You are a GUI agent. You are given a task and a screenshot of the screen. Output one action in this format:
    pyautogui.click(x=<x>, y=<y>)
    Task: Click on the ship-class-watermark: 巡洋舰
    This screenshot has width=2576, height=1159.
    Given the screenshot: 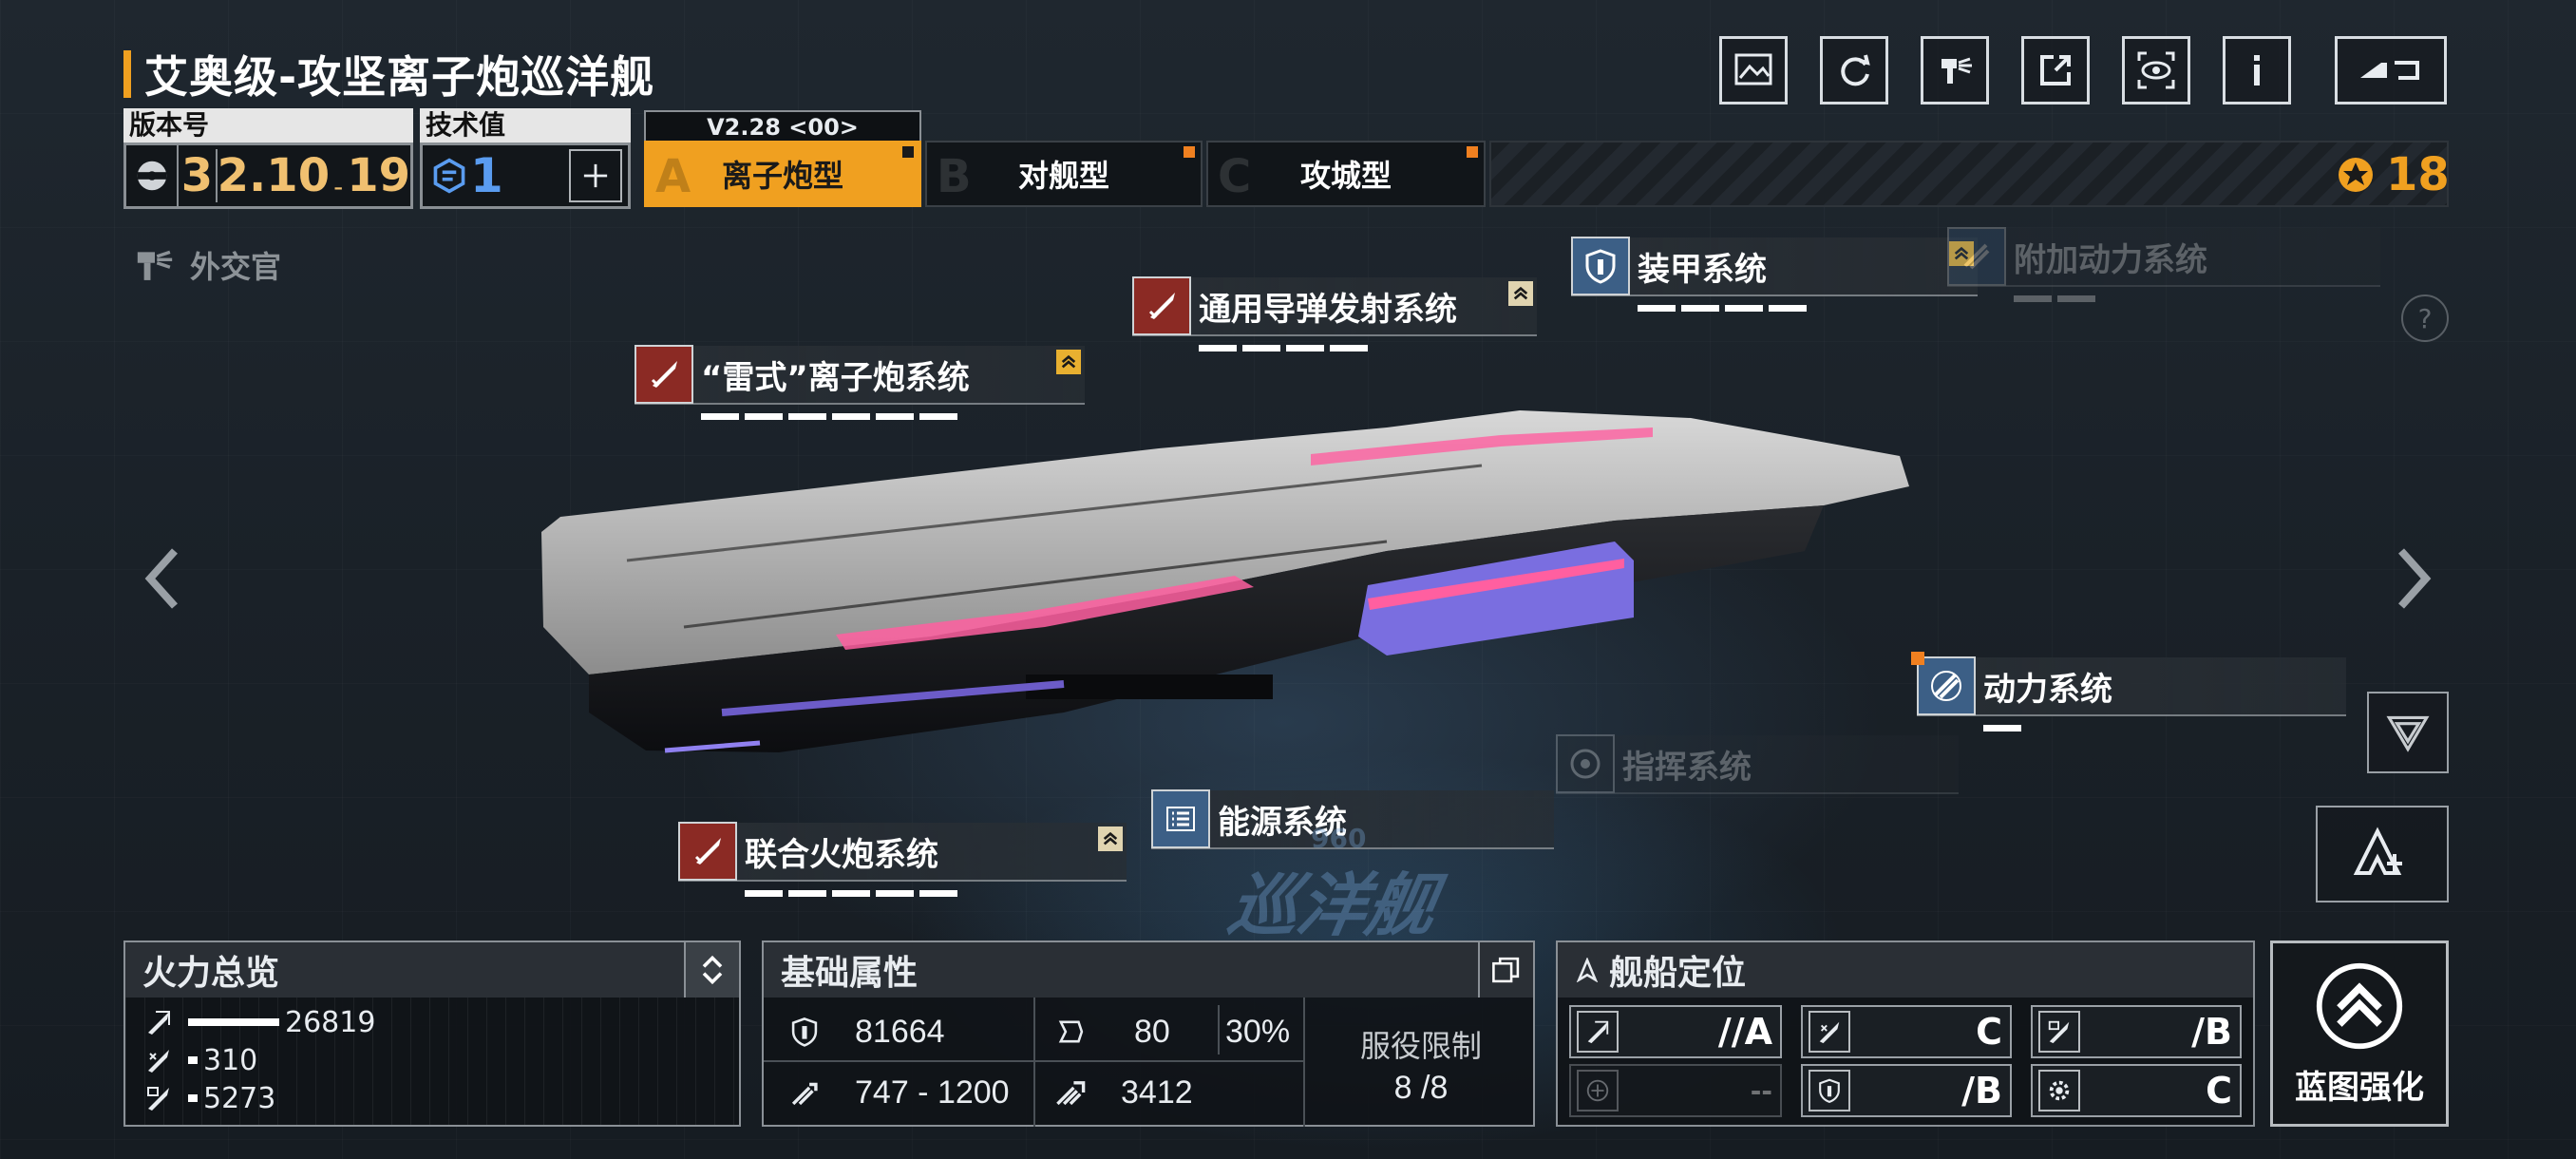 What is the action you would take?
    pyautogui.click(x=1332, y=905)
    